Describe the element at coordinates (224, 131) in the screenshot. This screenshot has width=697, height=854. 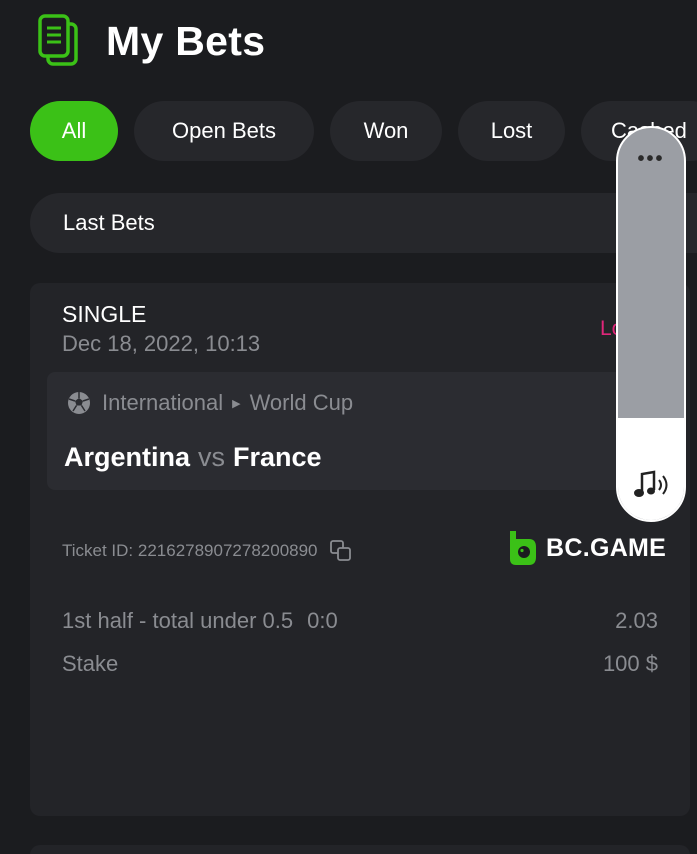
I see `filter-open-bets-button: Open Bets` at that location.